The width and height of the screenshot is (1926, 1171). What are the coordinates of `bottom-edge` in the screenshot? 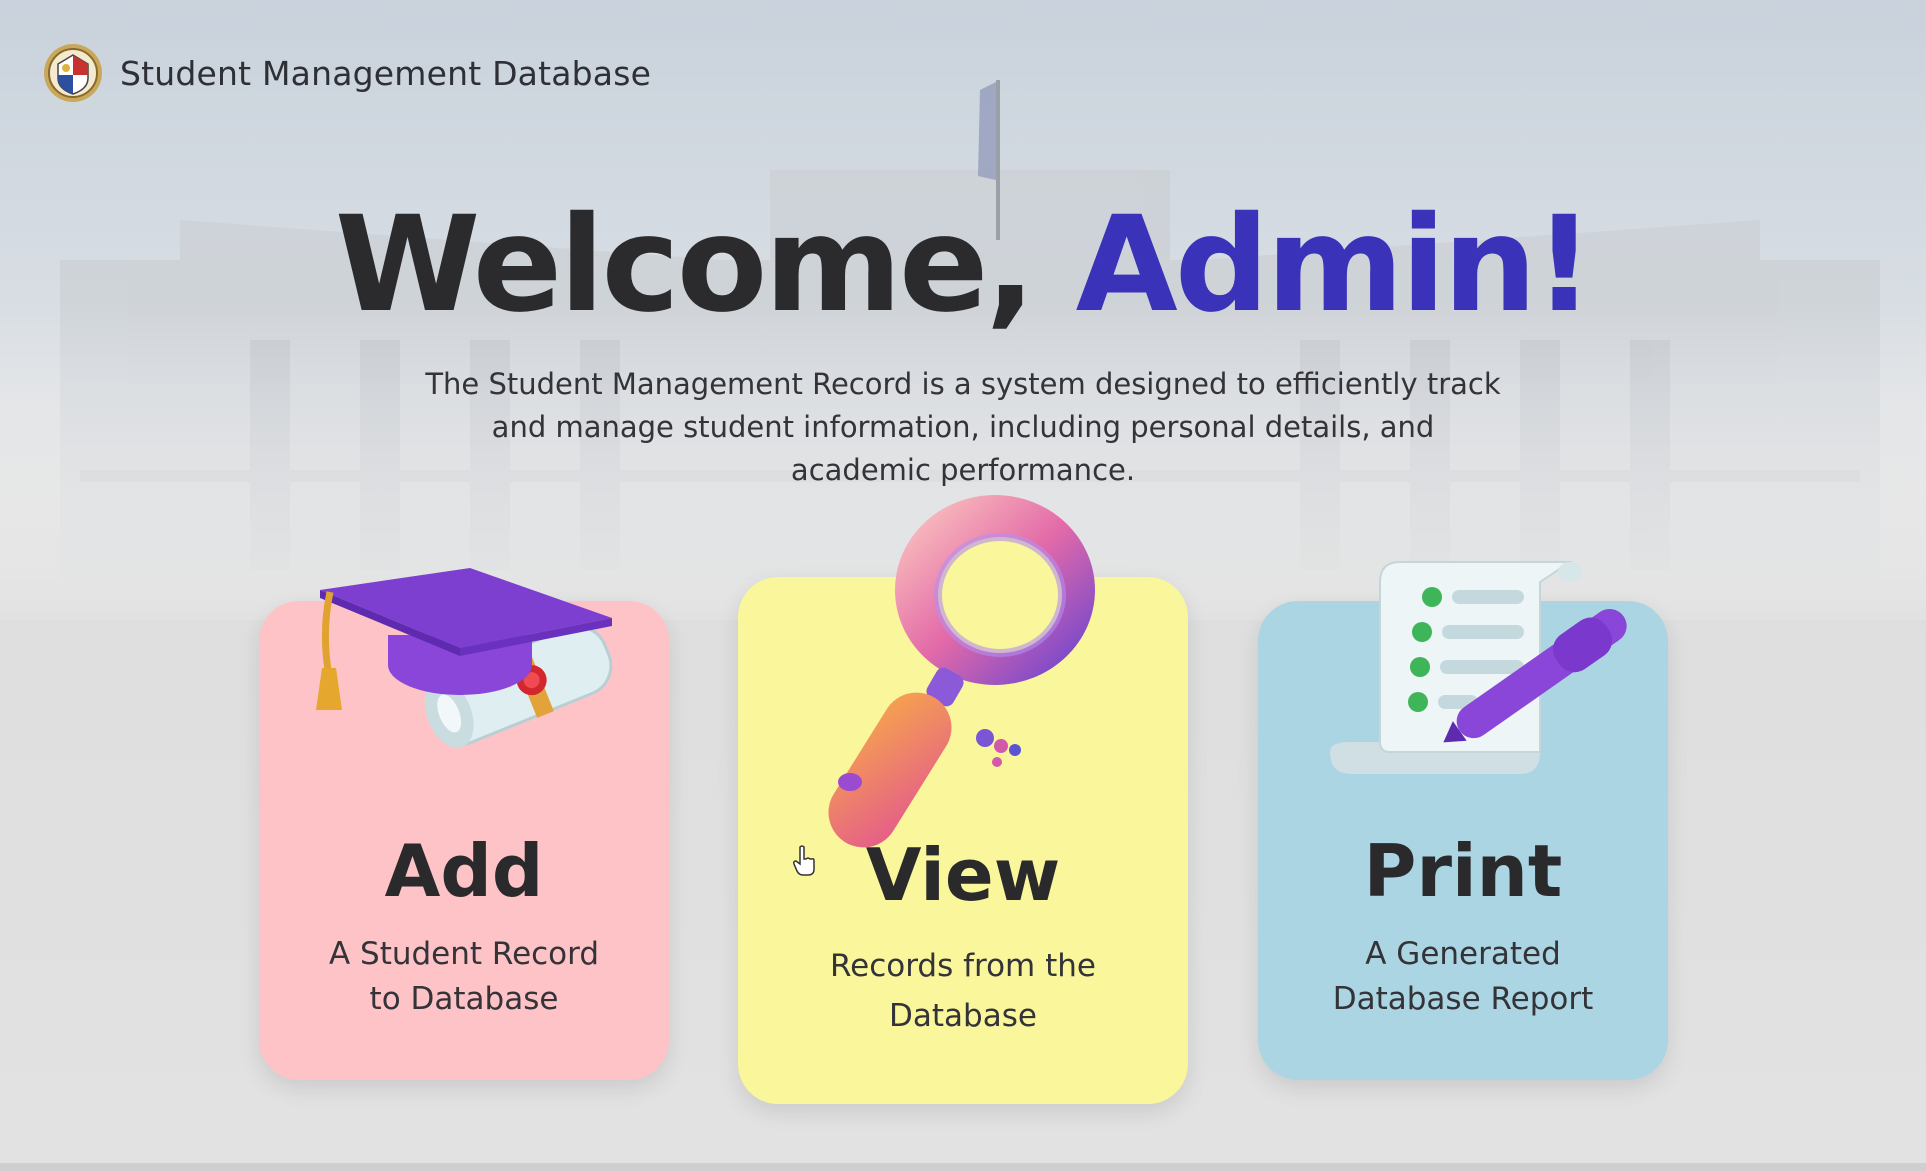 It's located at (963, 1167).